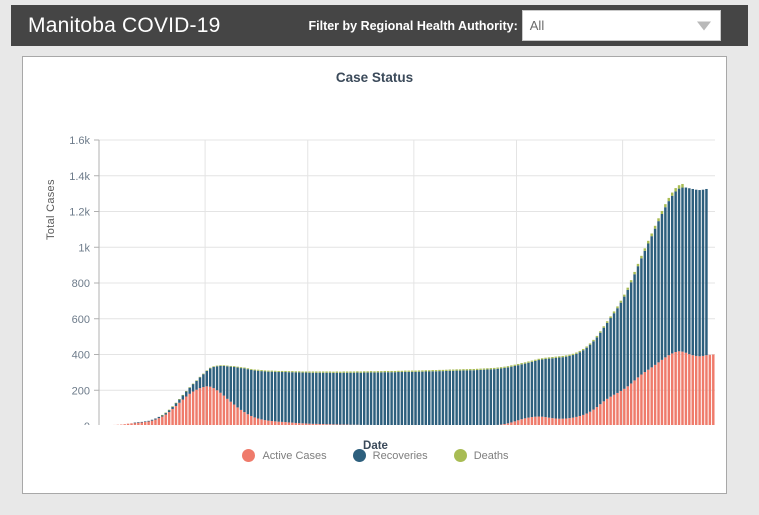  I want to click on legend-item: Deaths, so click(481, 455).